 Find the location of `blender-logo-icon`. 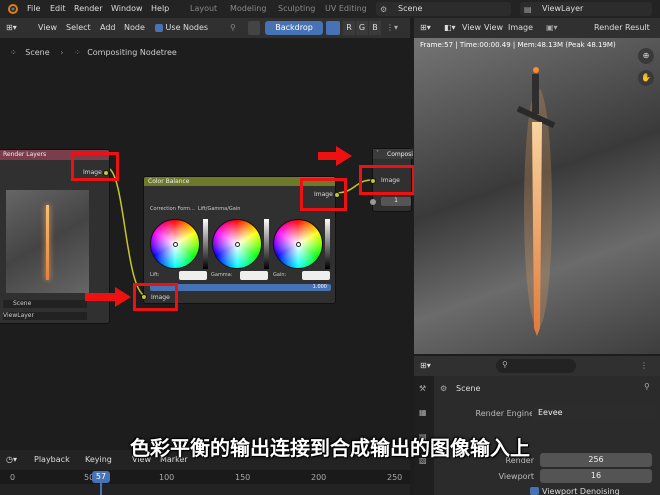

blender-logo-icon is located at coordinates (12, 9).